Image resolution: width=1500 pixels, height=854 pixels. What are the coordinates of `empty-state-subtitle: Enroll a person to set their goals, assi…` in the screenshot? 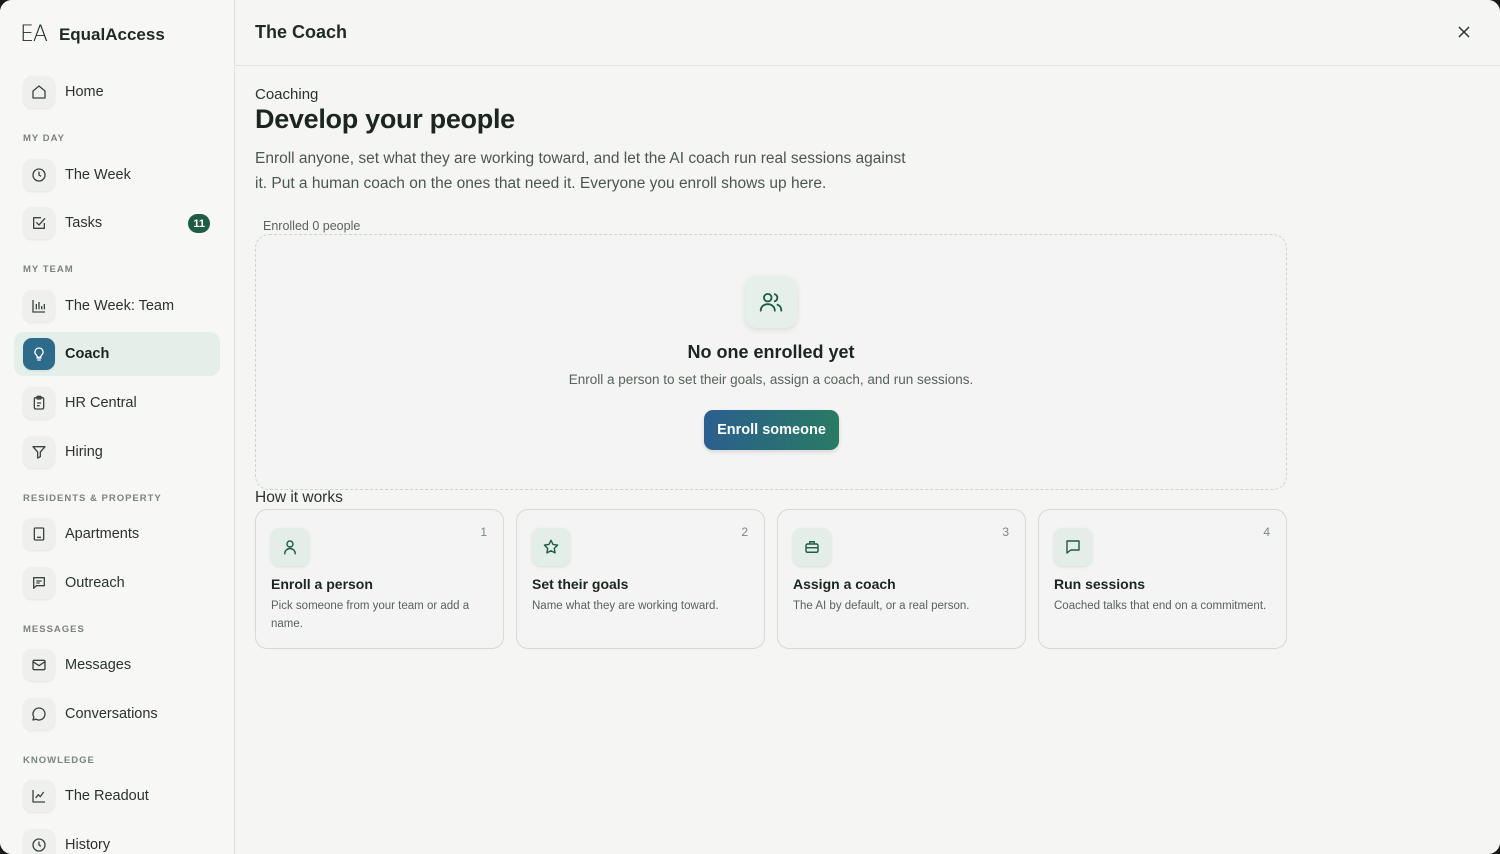 It's located at (771, 379).